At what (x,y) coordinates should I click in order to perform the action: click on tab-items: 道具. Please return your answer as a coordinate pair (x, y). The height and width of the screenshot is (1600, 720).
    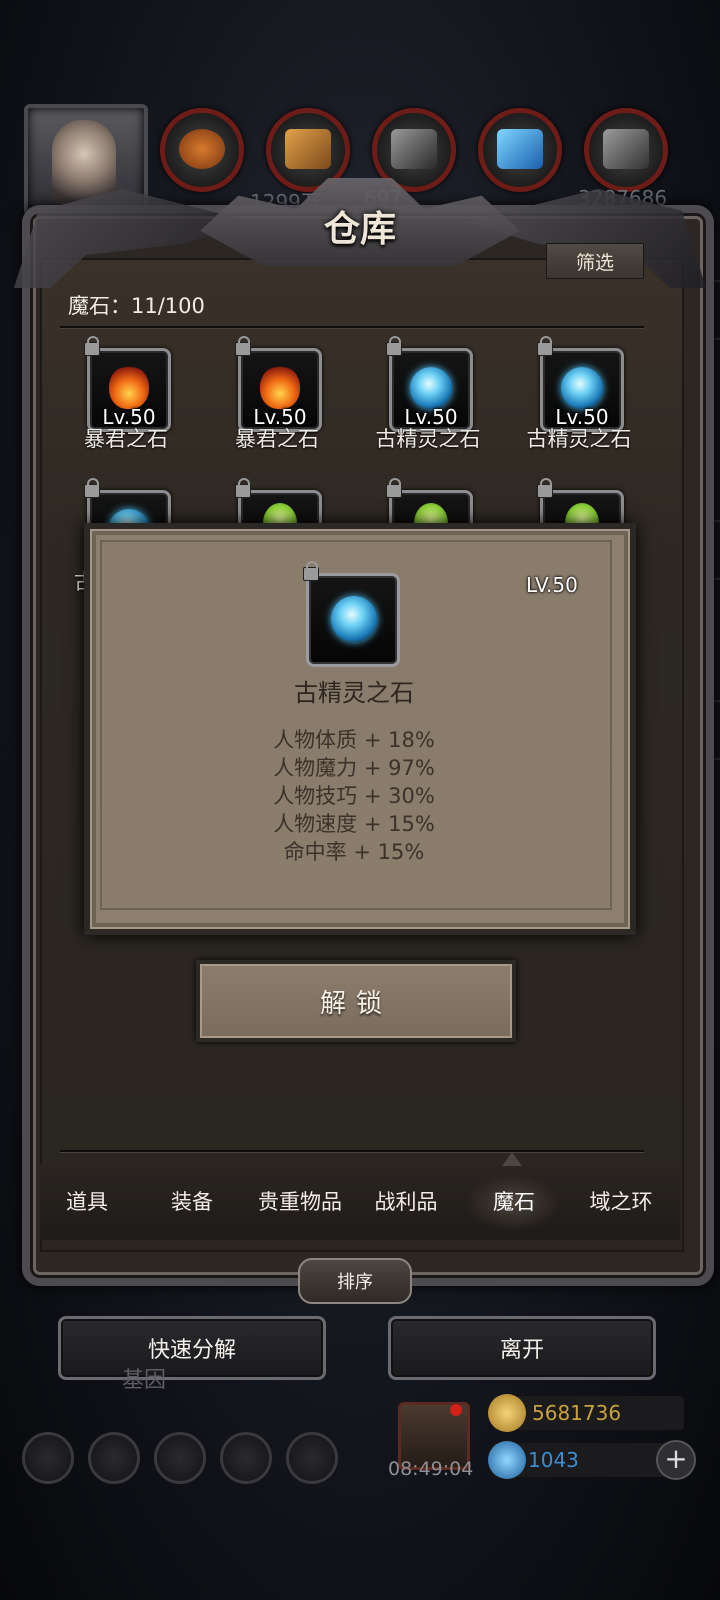
    Looking at the image, I should click on (87, 1201).